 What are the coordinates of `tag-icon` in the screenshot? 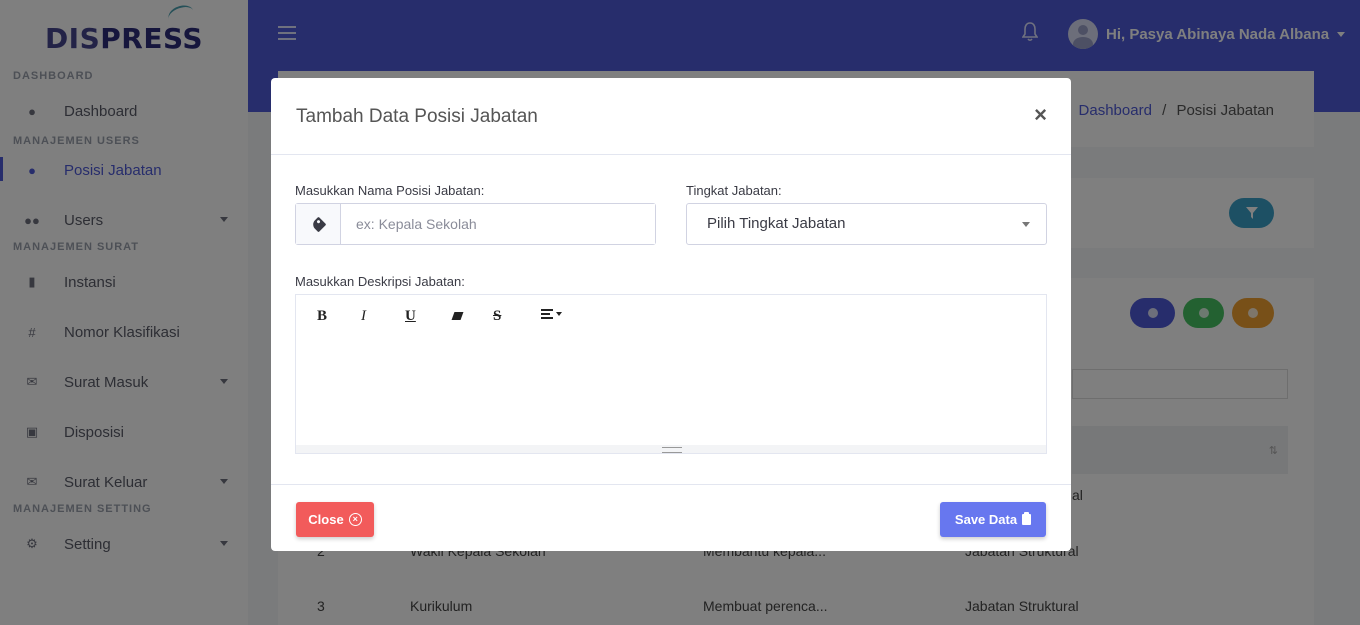 It's located at (318, 224).